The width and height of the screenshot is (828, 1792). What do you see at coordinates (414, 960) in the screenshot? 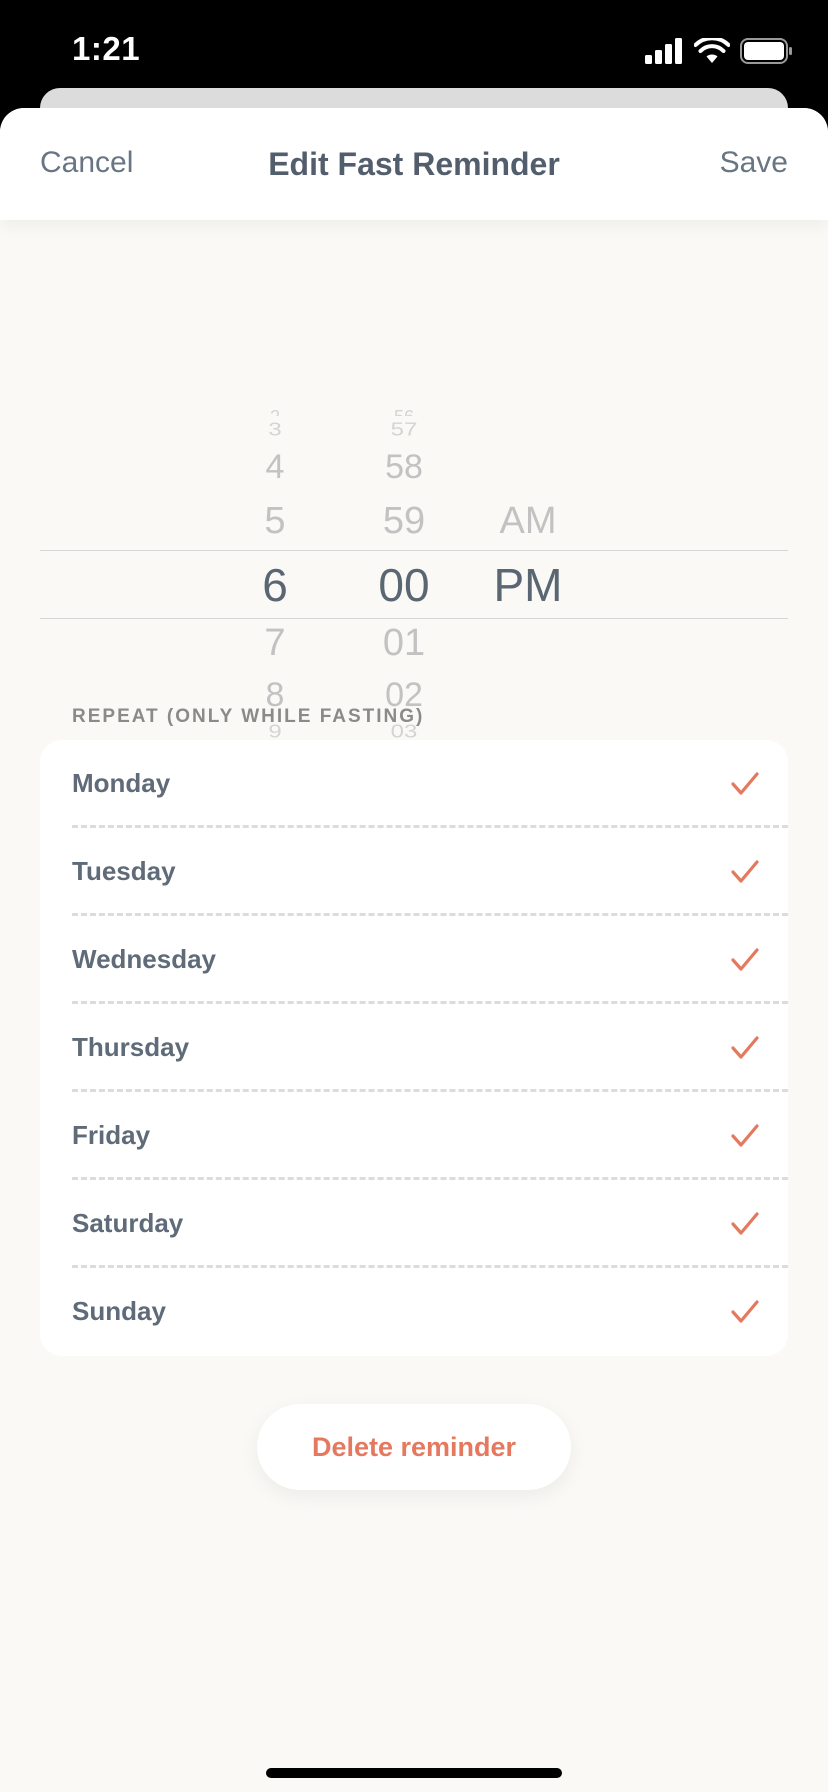
I see `day-row-wednesday: Wednesday` at bounding box center [414, 960].